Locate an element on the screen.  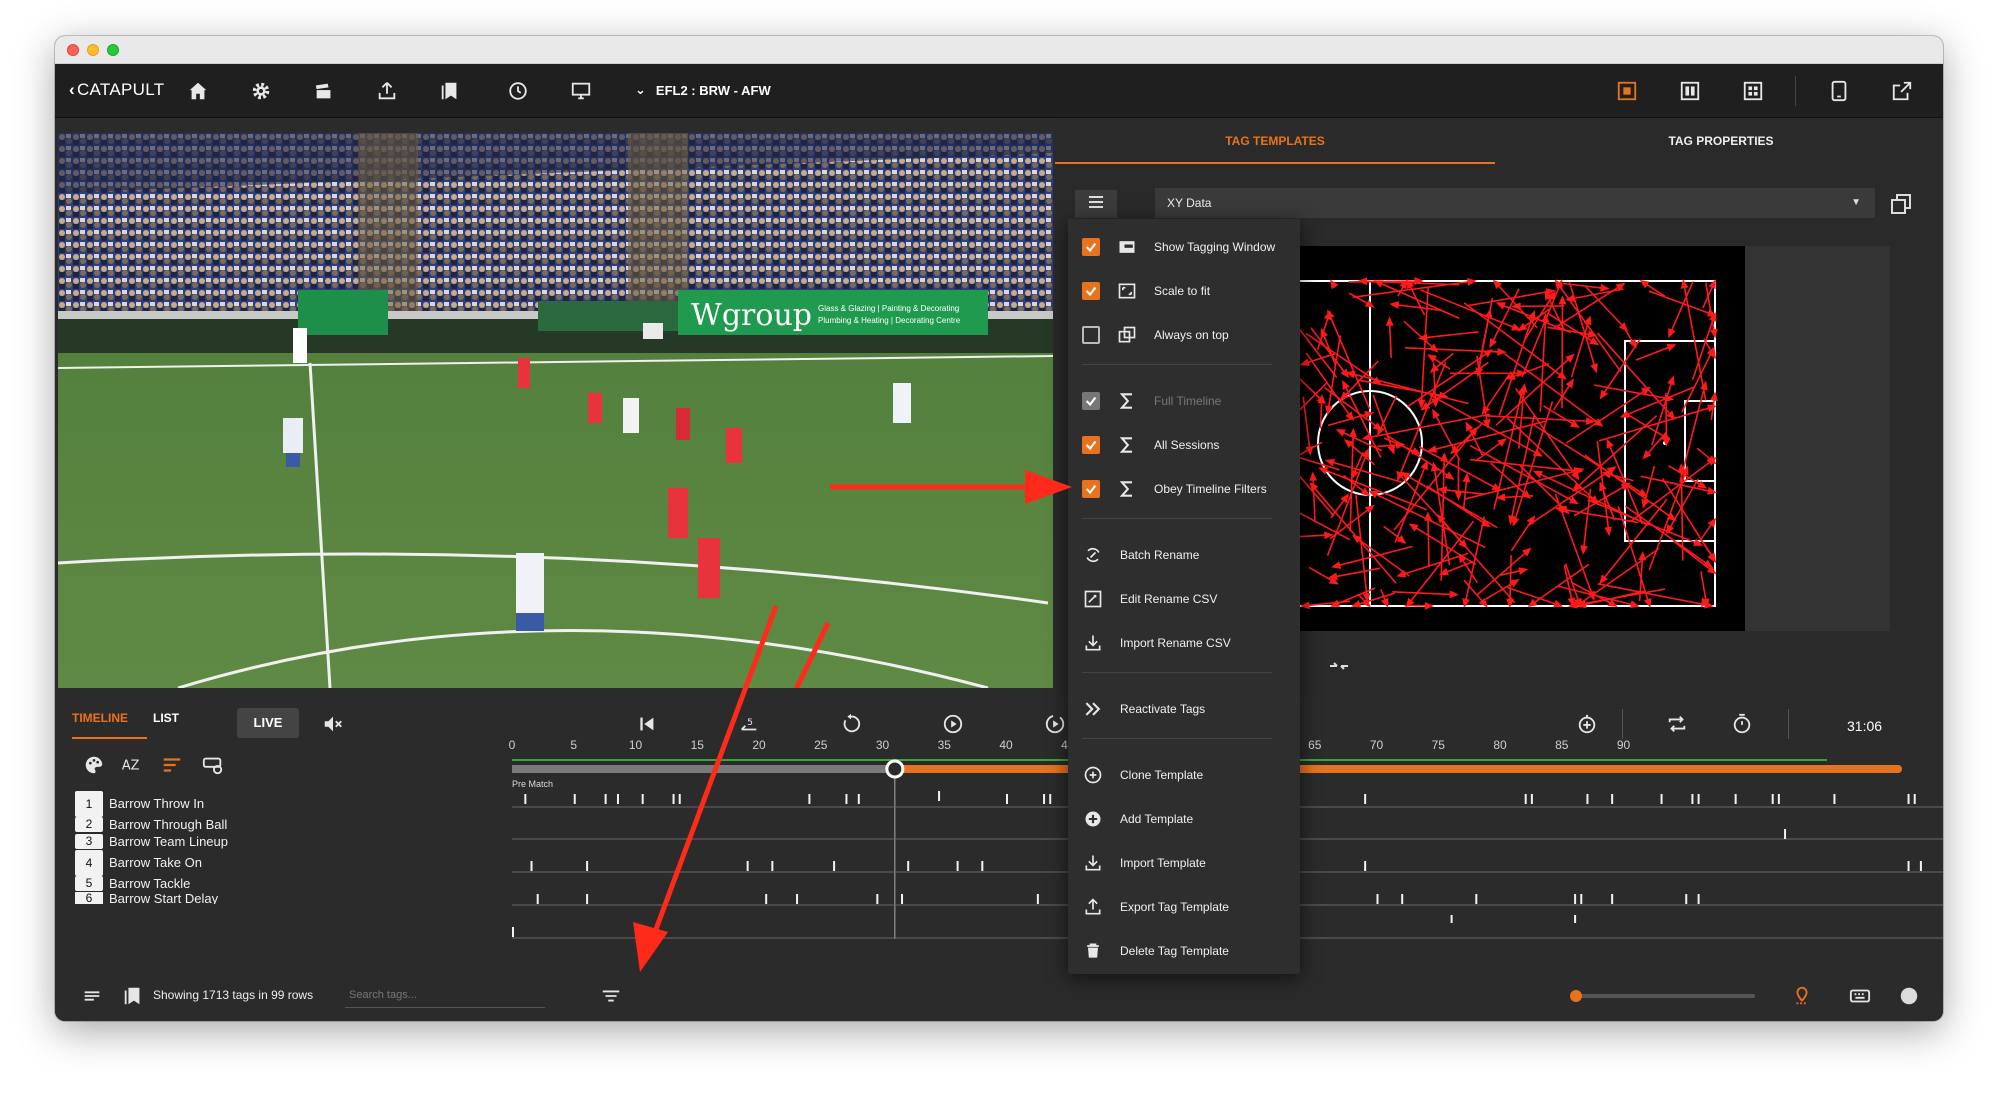
menu-item-edit-rename-csv: Edit Rename CSV is located at coordinates (1184, 599).